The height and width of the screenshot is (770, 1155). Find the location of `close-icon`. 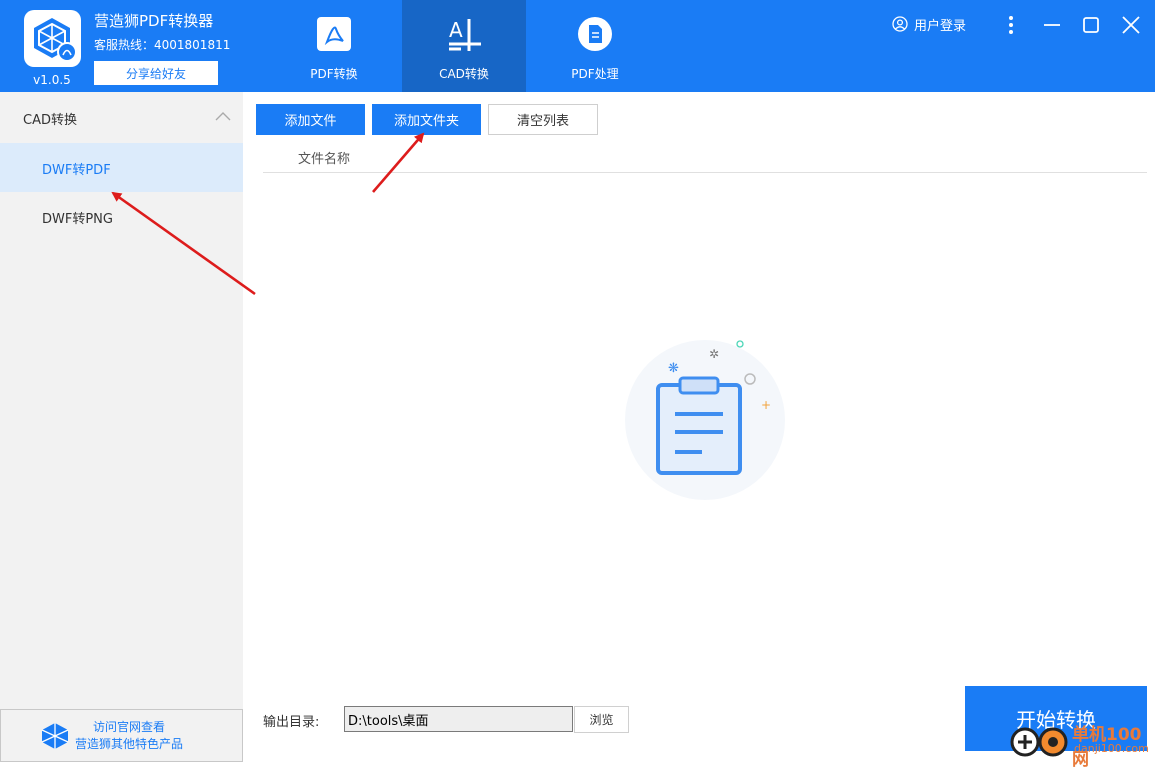

close-icon is located at coordinates (1131, 25).